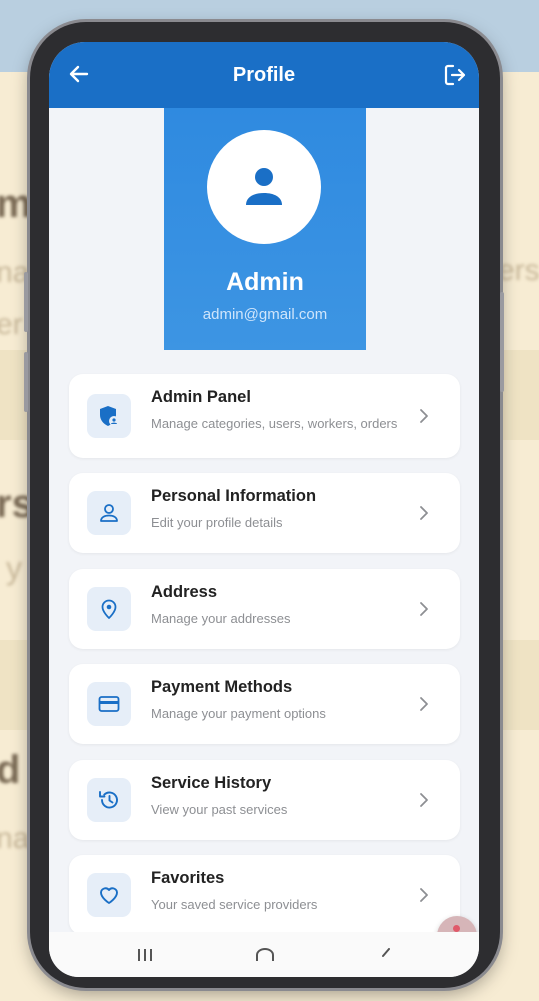 The height and width of the screenshot is (1001, 539). What do you see at coordinates (15, 838) in the screenshot?
I see `background-text: na` at bounding box center [15, 838].